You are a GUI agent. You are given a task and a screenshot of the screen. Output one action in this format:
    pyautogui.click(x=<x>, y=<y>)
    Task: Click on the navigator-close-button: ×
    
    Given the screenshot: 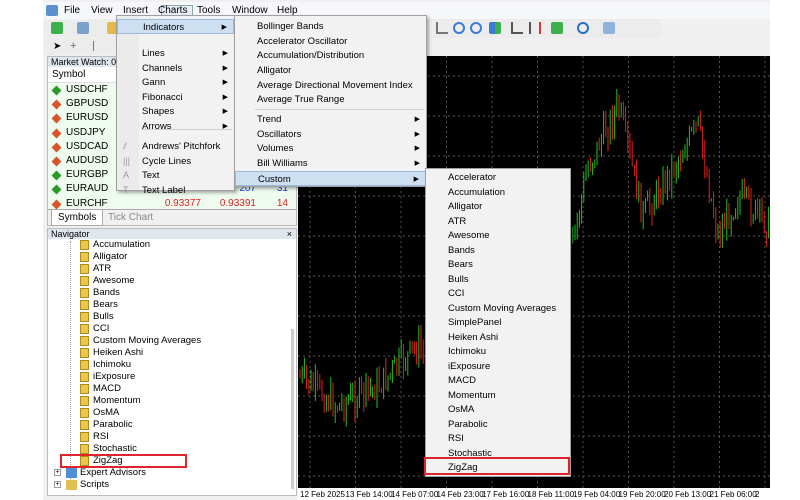 What is the action you would take?
    pyautogui.click(x=289, y=234)
    